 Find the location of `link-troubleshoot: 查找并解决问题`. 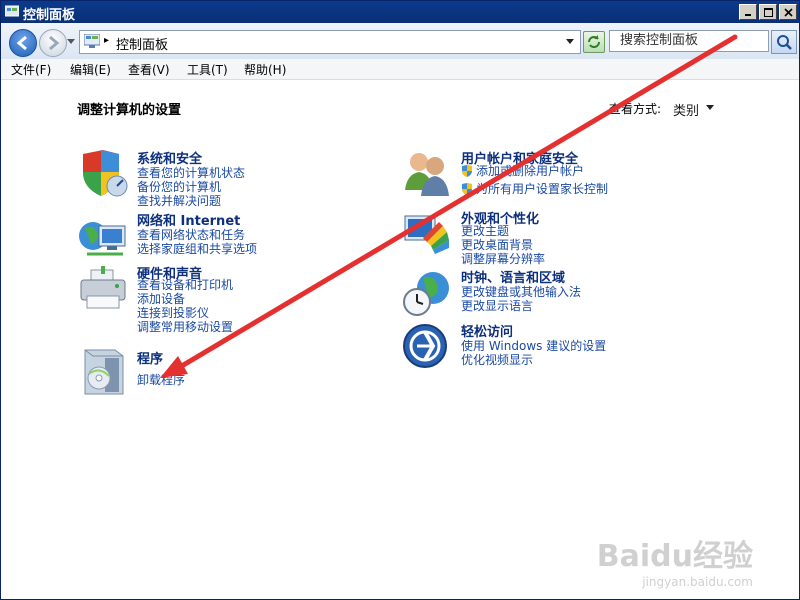

link-troubleshoot: 查找并解决问题 is located at coordinates (179, 200).